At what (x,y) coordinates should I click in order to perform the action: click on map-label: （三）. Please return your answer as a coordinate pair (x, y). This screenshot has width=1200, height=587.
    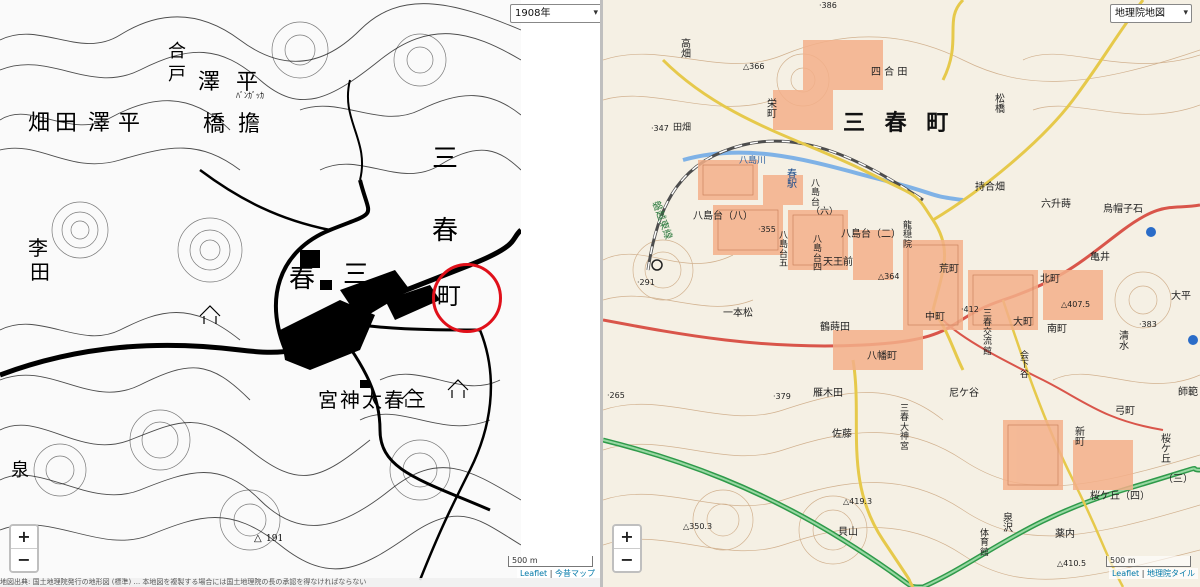
    Looking at the image, I should click on (1178, 479).